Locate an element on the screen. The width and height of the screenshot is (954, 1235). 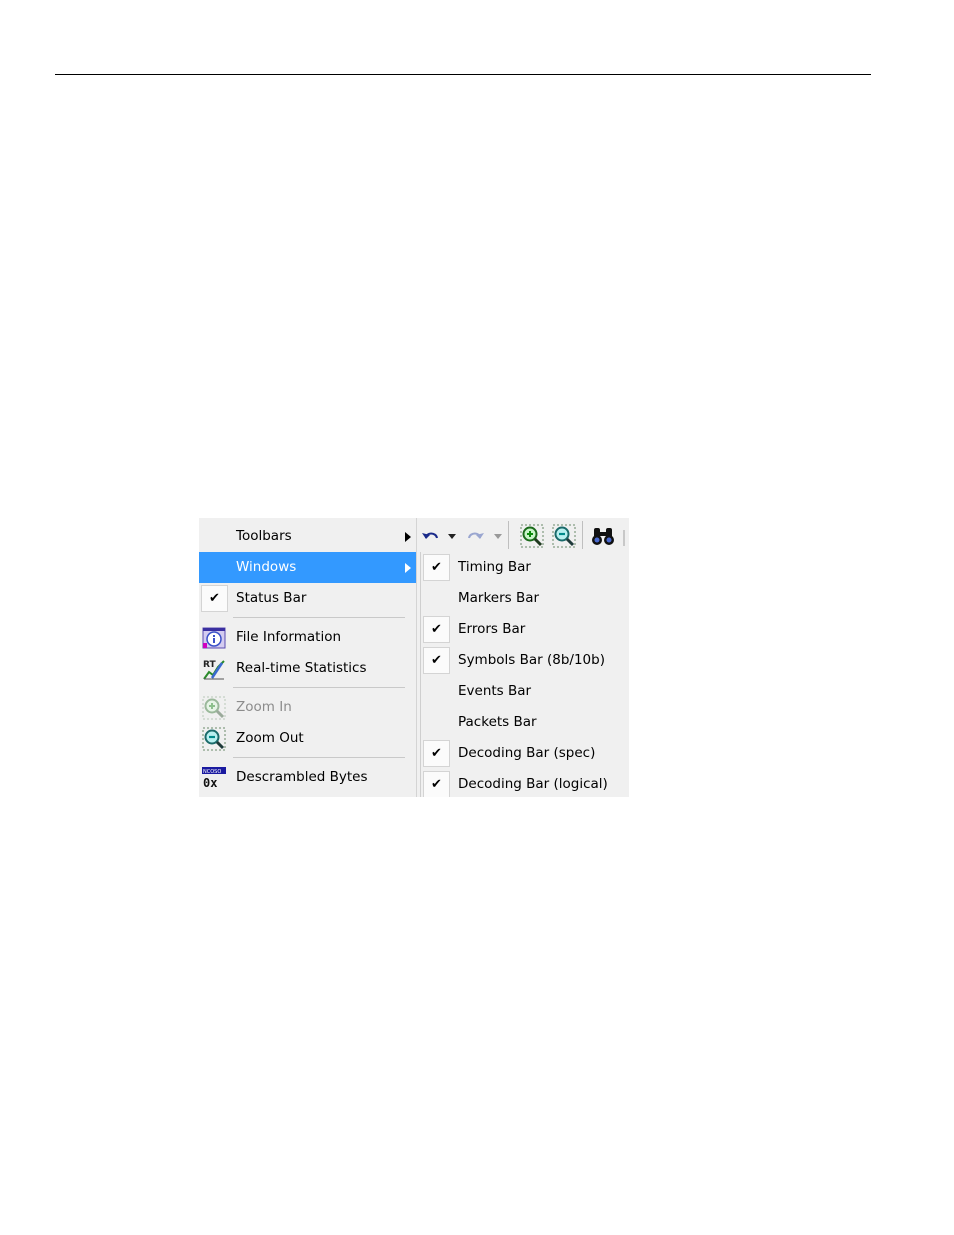
menu-item-label: Descrambled Bytes is located at coordinates (302, 777).